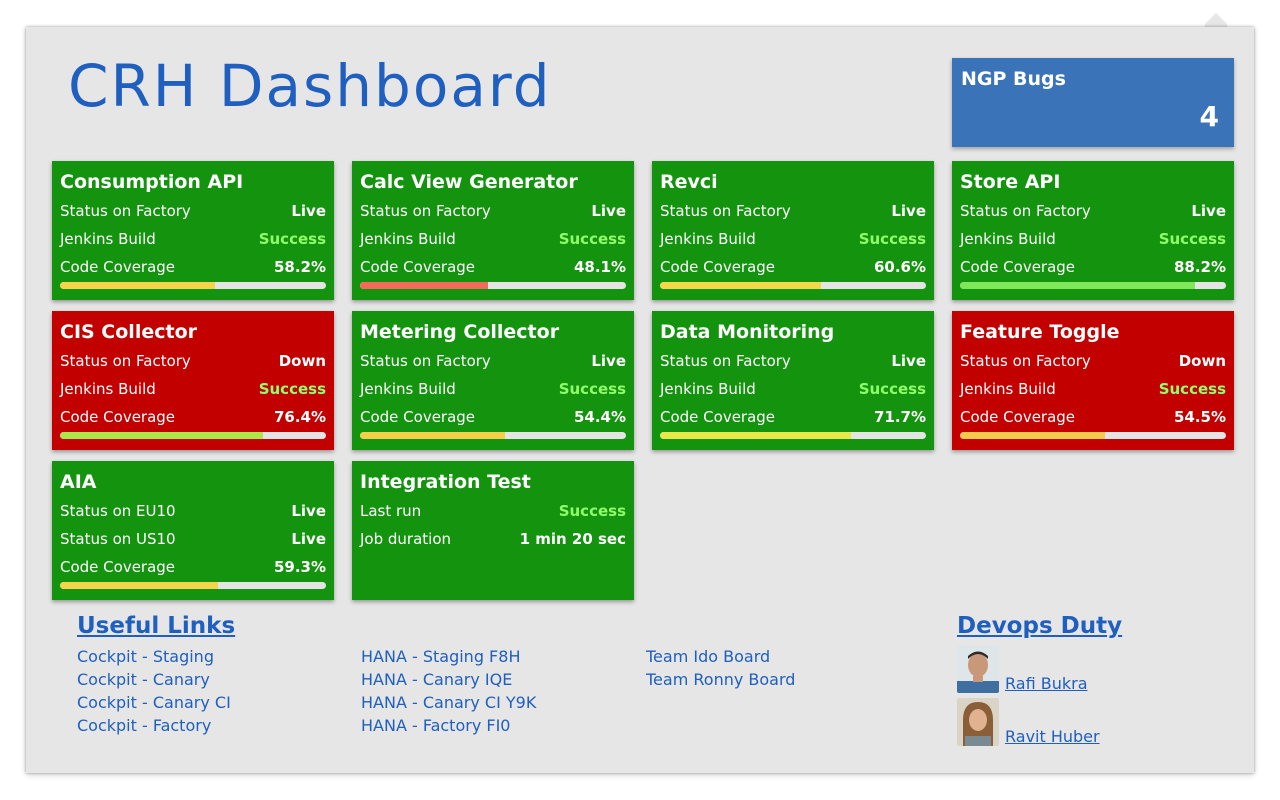 This screenshot has width=1280, height=800. Describe the element at coordinates (720, 657) in the screenshot. I see `useful-link: Team Ido Board` at that location.